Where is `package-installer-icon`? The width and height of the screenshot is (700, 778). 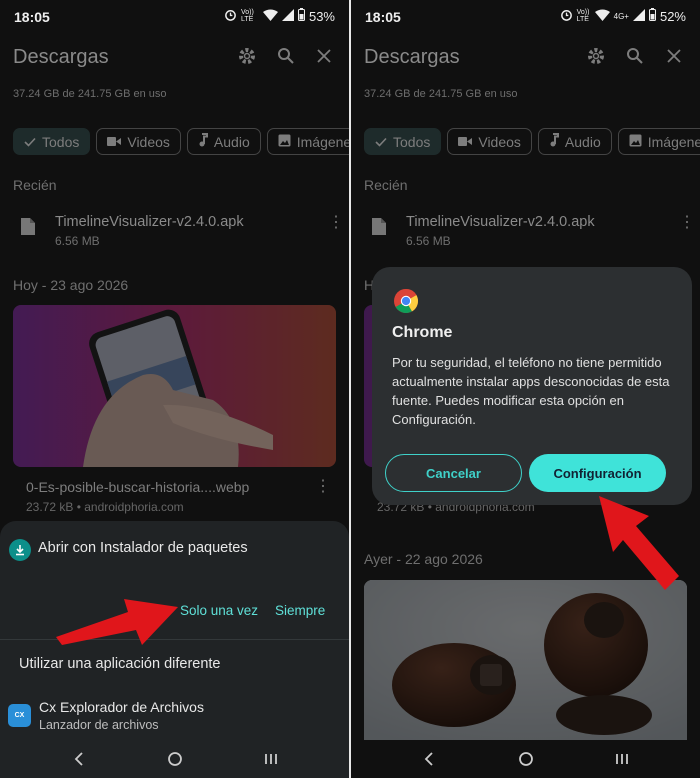 package-installer-icon is located at coordinates (20, 550).